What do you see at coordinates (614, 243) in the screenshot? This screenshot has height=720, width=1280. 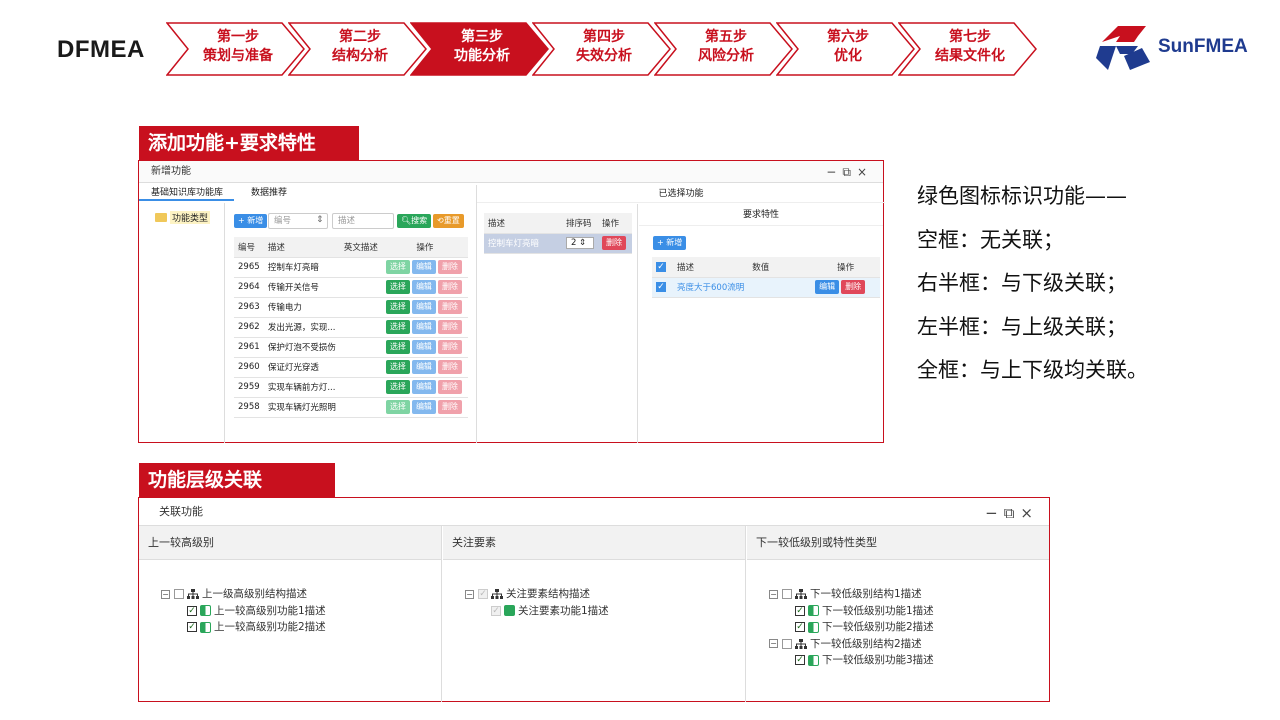 I see `selected-delete-button: 删除` at bounding box center [614, 243].